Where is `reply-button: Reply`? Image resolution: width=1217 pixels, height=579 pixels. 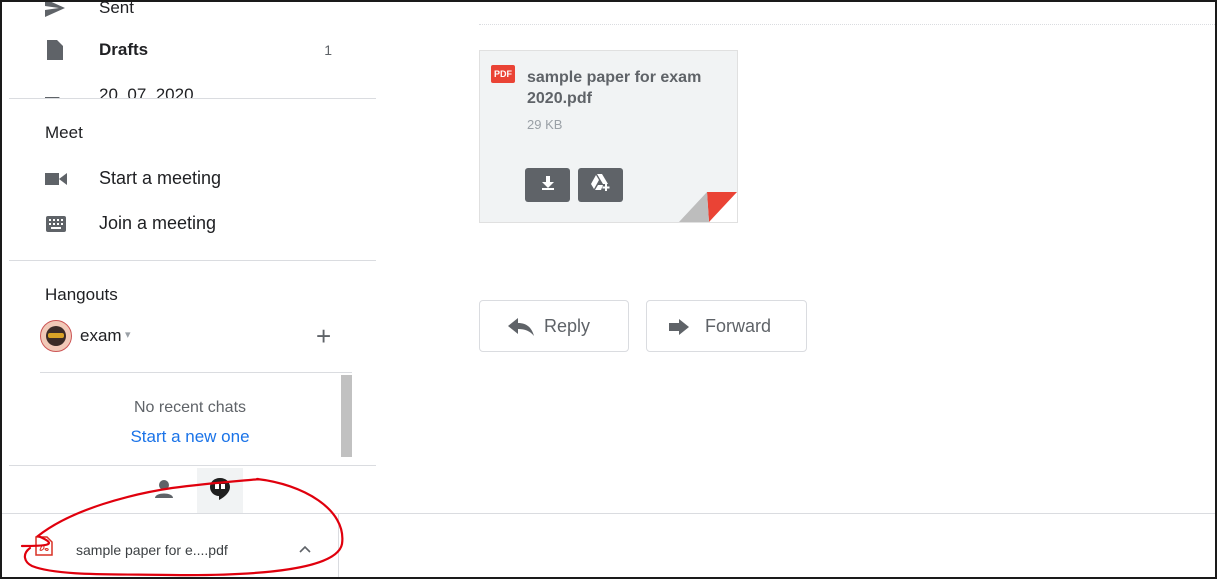
reply-button: Reply is located at coordinates (554, 326).